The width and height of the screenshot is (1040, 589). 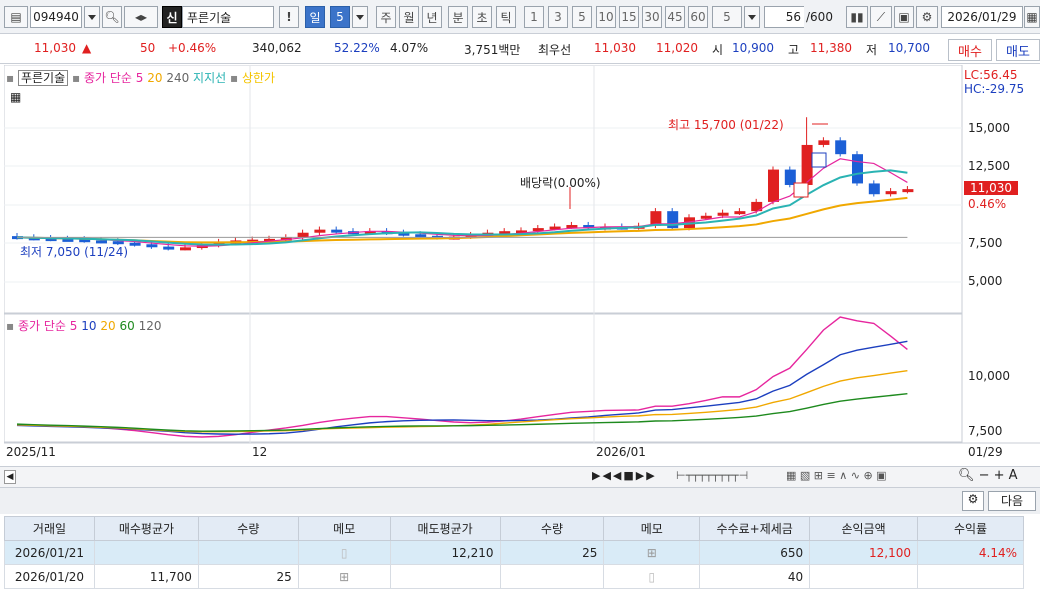 I want to click on period-dropdown, so click(x=360, y=17).